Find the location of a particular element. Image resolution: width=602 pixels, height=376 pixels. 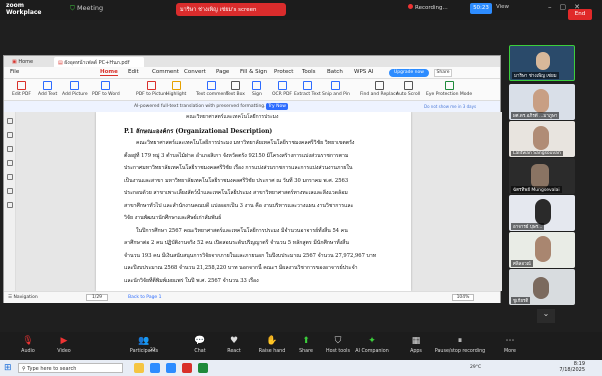

tool-extract-text: Extract Text is located at coordinates (307, 89).